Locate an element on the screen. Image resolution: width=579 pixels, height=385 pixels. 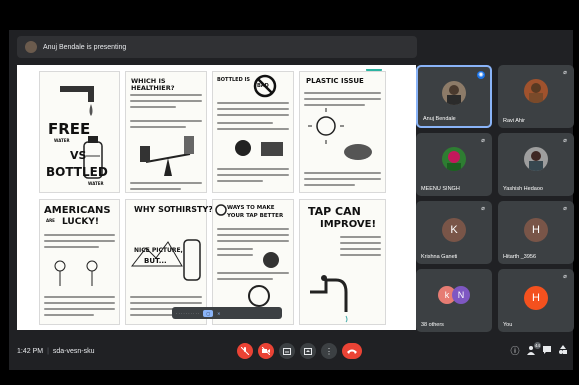
captions-icon is located at coordinates (287, 351).